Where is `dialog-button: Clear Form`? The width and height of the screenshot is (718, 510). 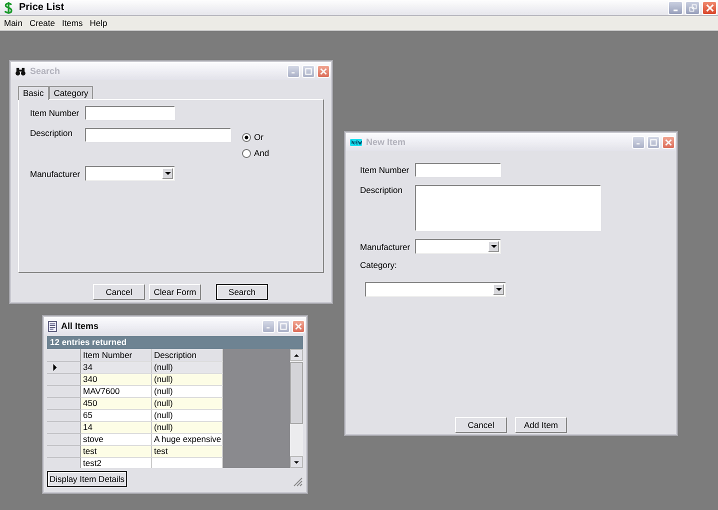
dialog-button: Clear Form is located at coordinates (175, 292).